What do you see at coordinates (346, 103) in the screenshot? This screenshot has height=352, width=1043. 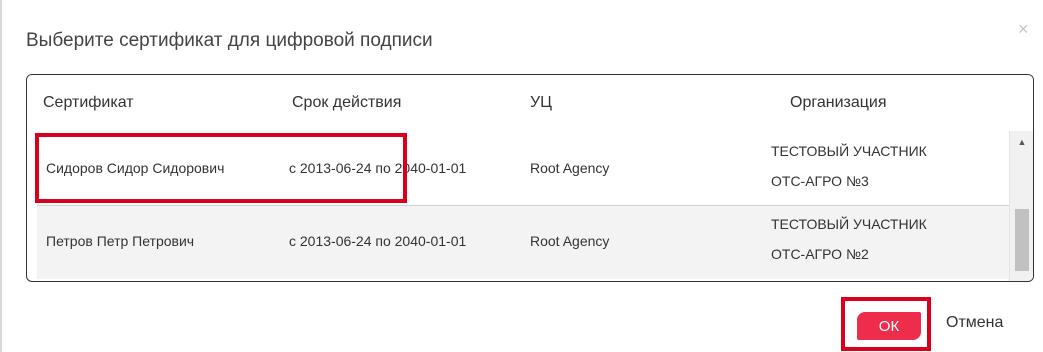 I see `column-header-validity: Срок действия` at bounding box center [346, 103].